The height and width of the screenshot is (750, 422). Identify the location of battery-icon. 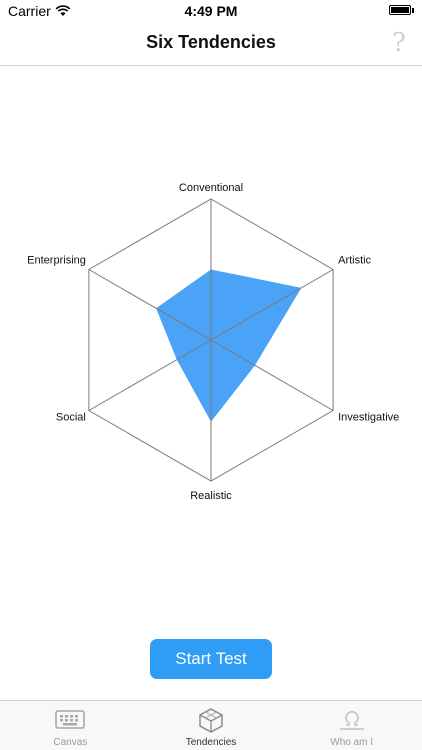
(400, 10).